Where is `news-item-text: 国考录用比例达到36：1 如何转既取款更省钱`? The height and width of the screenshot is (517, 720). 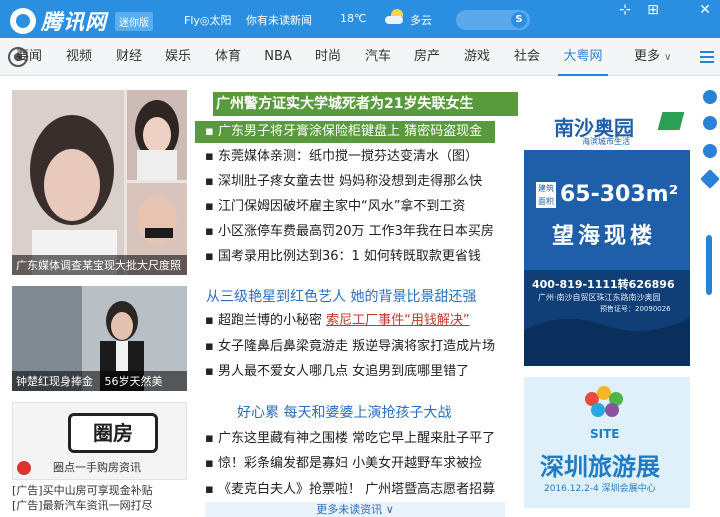
news-item-text: 国考录用比例达到36：1 如何转既取款更省钱 is located at coordinates (349, 256).